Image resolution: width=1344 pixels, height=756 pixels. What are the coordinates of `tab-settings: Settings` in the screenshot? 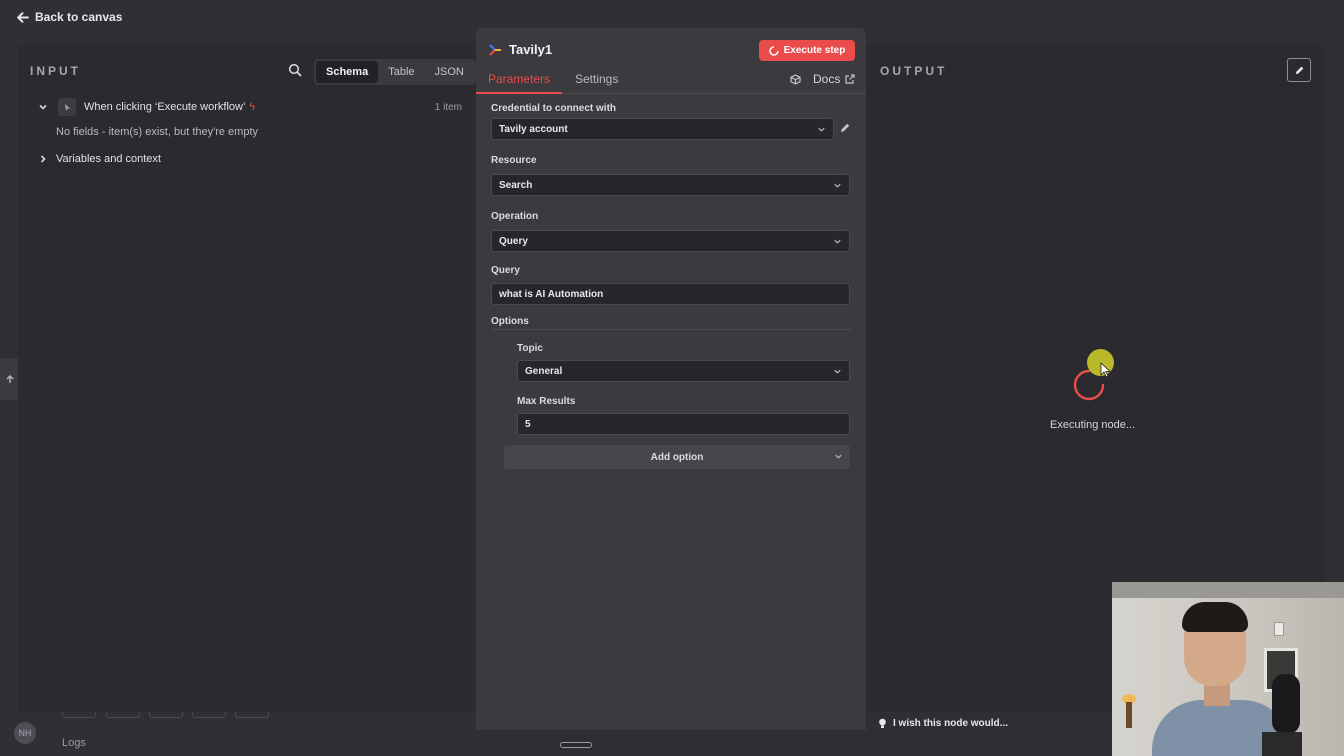 It's located at (596, 82).